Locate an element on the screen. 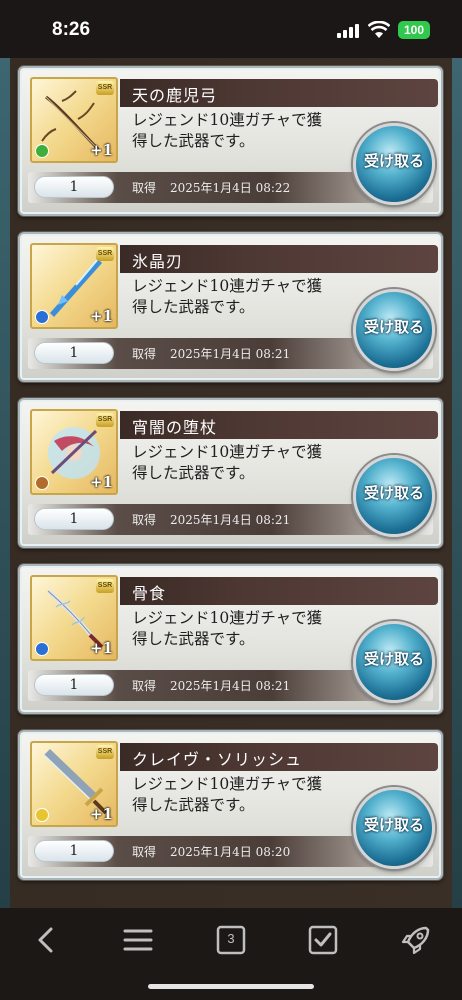 The width and height of the screenshot is (462, 1000). status-time: 8:26 is located at coordinates (71, 29).